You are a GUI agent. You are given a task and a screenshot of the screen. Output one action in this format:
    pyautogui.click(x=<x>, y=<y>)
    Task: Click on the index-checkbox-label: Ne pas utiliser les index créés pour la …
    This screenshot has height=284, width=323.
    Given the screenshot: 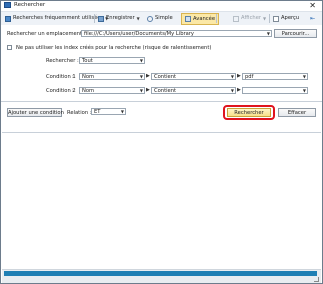 What is the action you would take?
    pyautogui.click(x=114, y=48)
    